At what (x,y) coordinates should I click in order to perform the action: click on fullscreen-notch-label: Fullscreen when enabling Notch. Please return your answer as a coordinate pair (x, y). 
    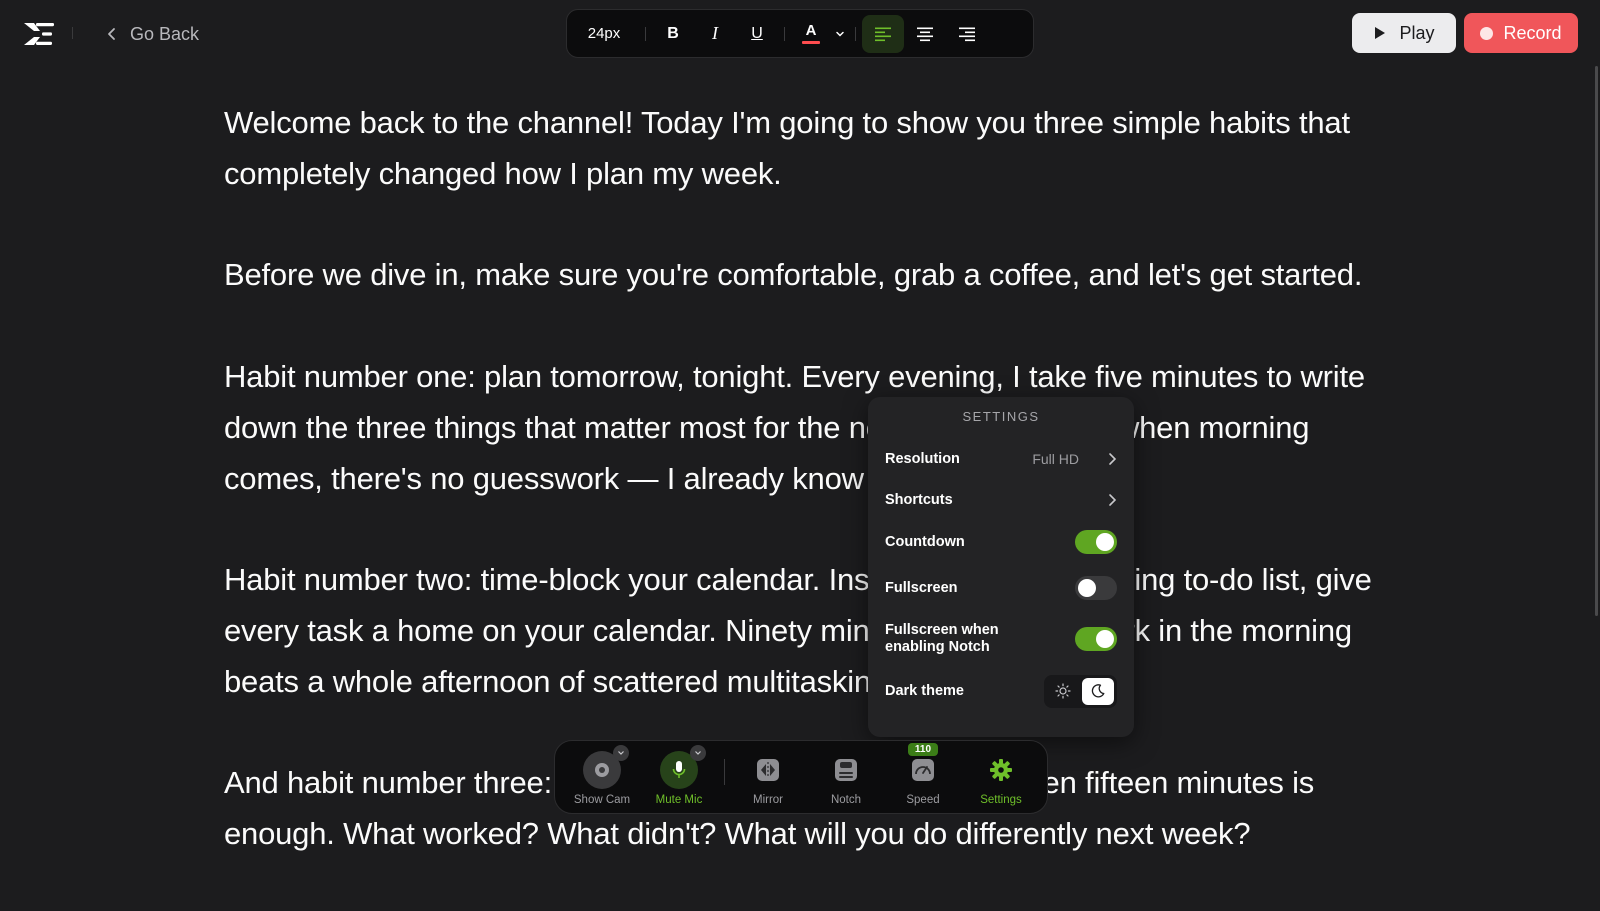
    Looking at the image, I should click on (942, 638).